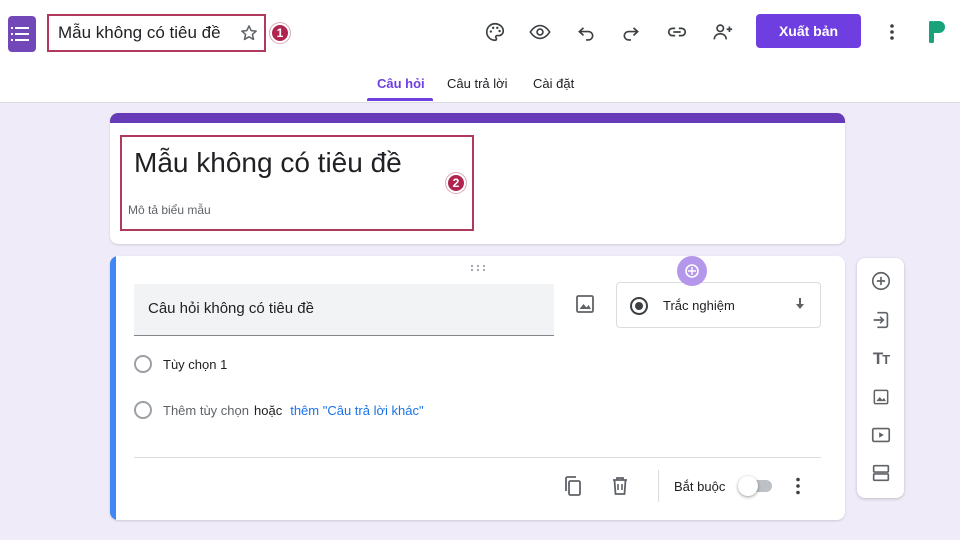 The width and height of the screenshot is (960, 540). I want to click on question-title-input: Câu hỏi không có tiêu đề, so click(344, 310).